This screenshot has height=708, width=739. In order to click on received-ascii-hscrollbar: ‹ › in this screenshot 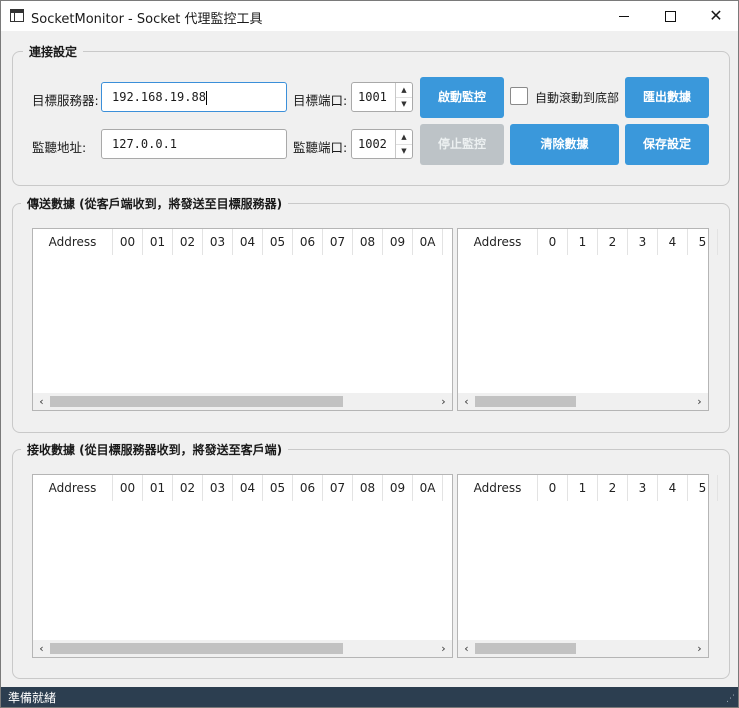, I will do `click(583, 648)`.